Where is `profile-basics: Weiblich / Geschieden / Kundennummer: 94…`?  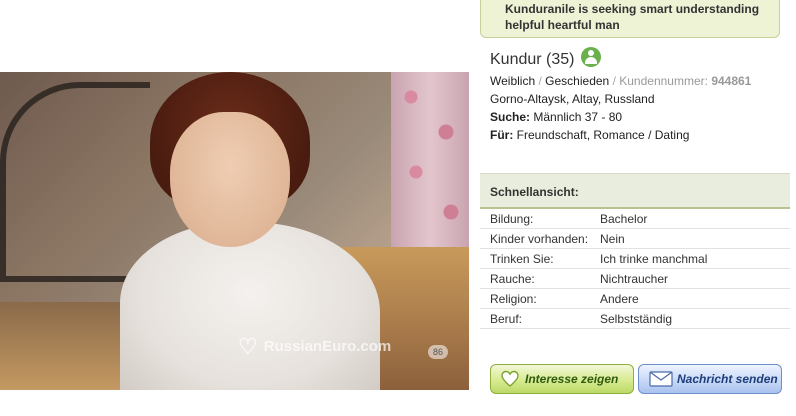
profile-basics: Weiblich / Geschieden / Kundennummer: 94… is located at coordinates (640, 81).